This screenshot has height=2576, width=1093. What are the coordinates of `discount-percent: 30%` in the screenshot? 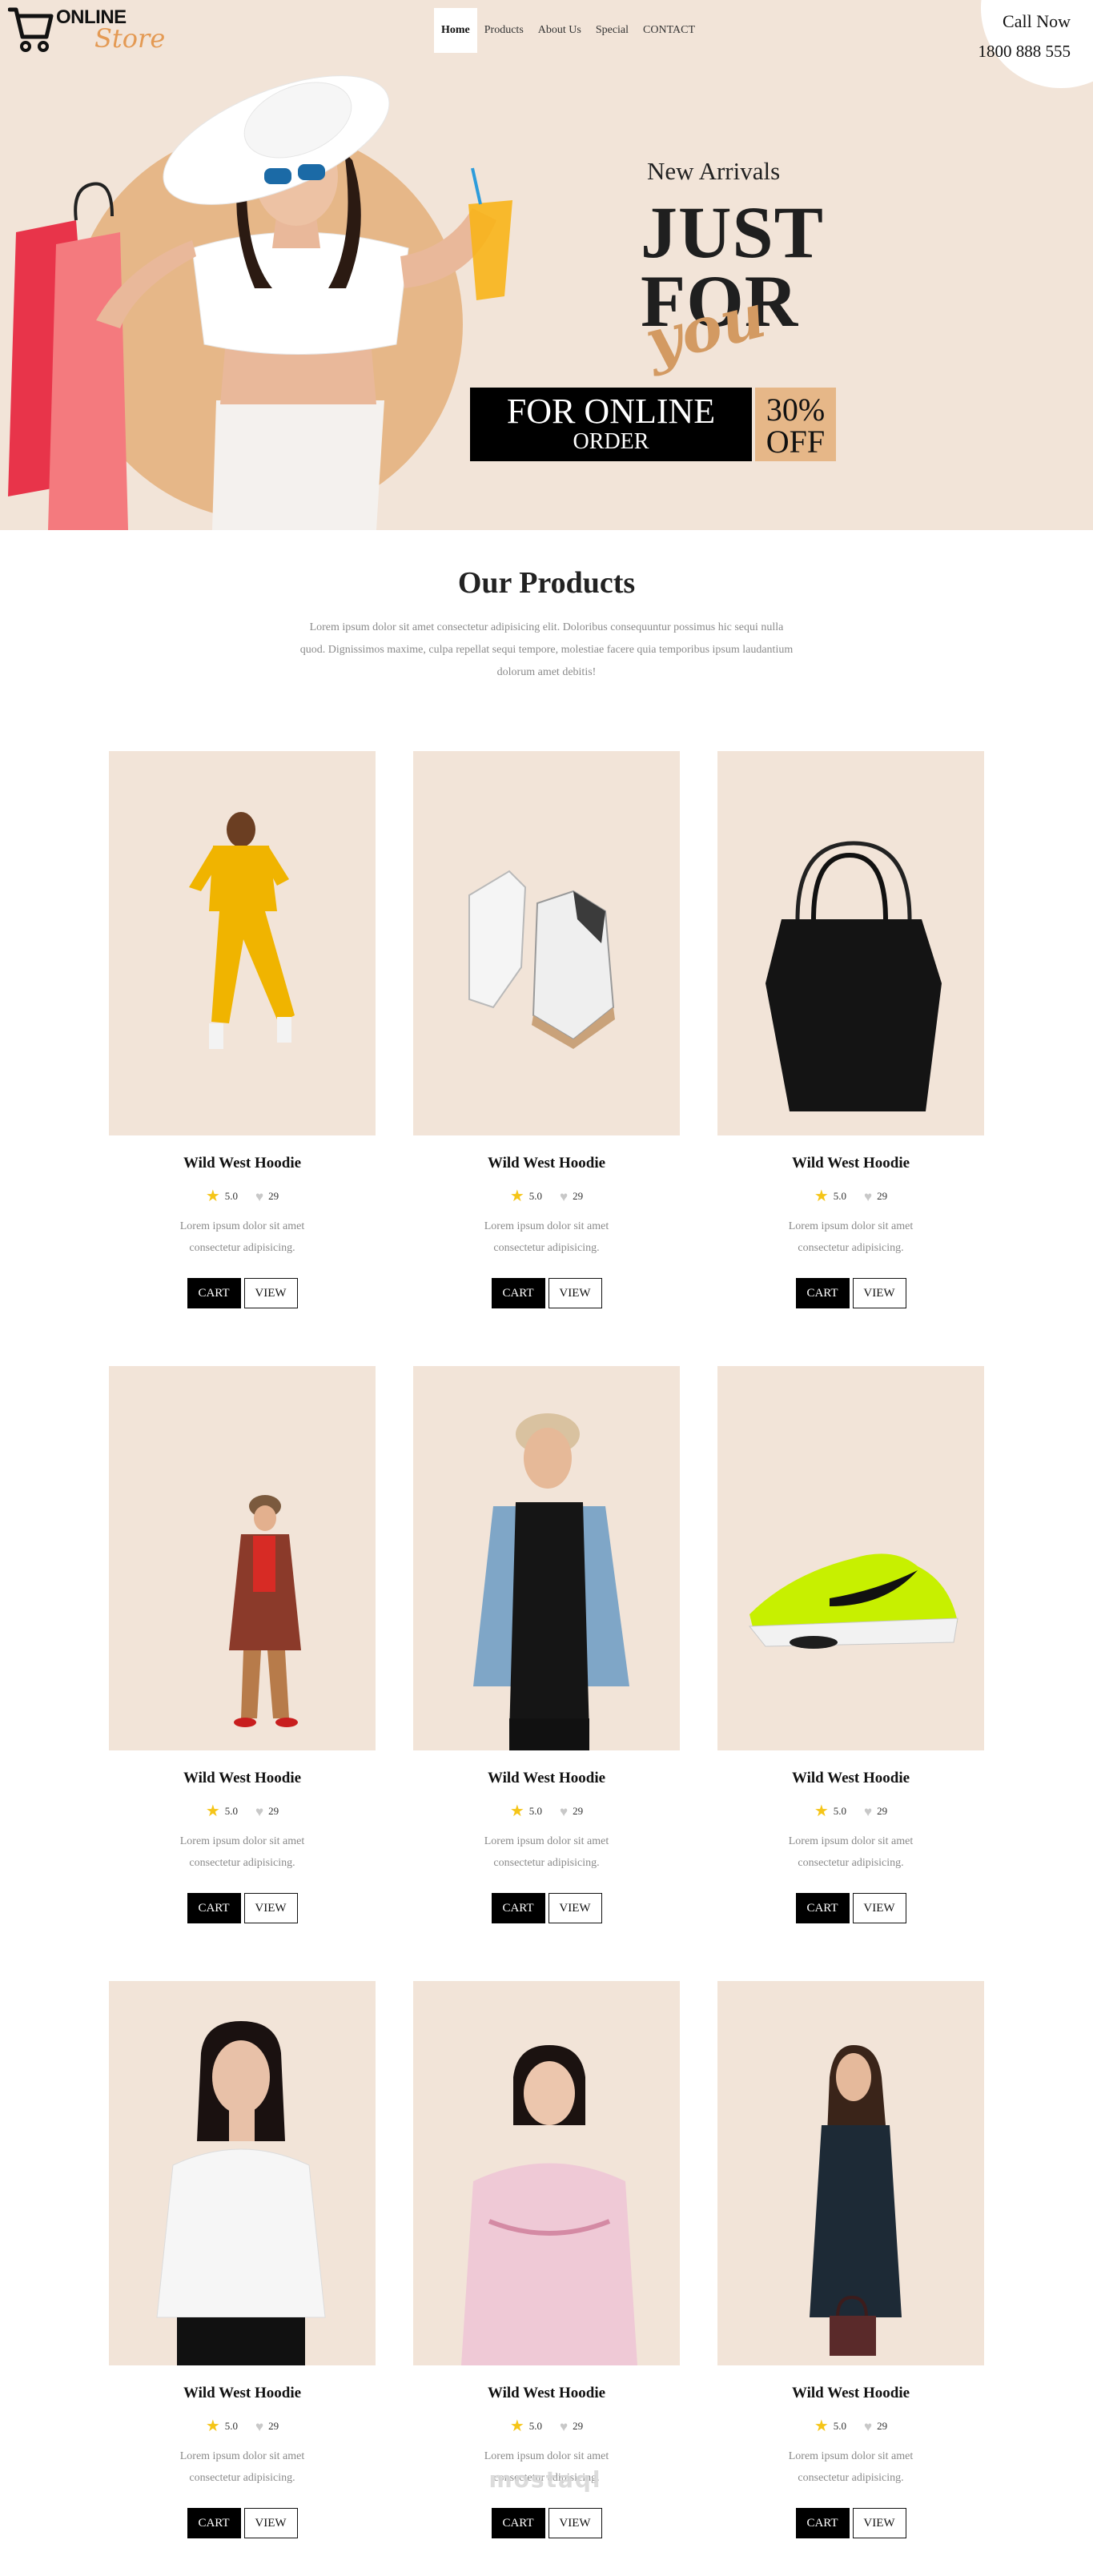 It's located at (796, 410).